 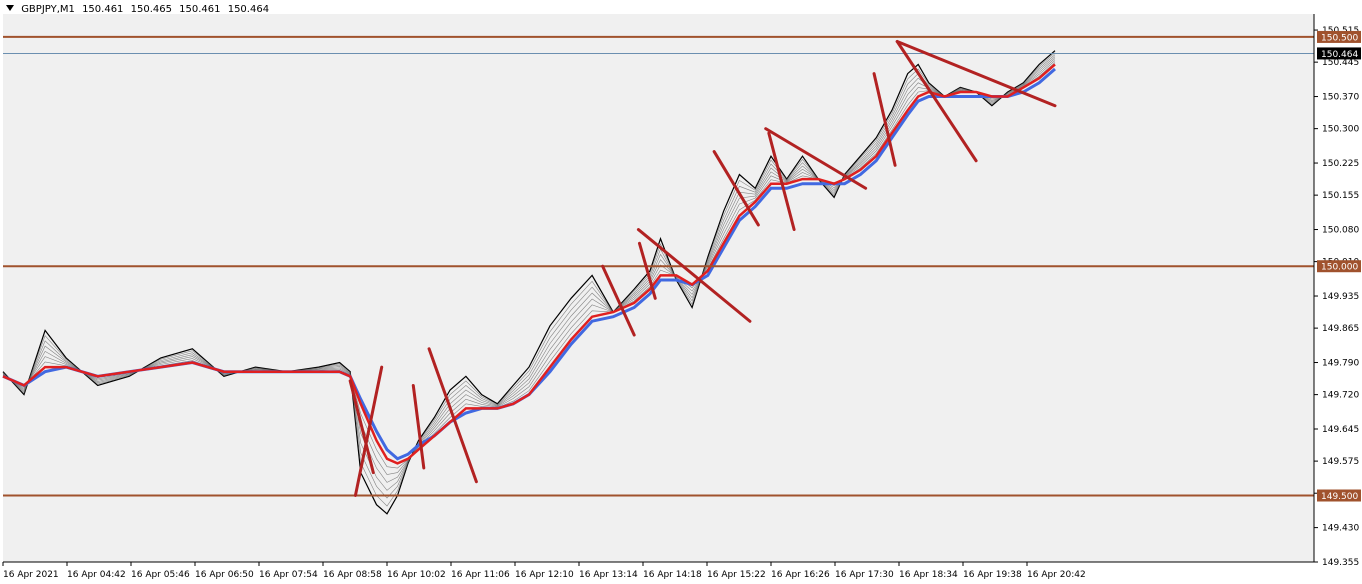 I want to click on x-tick-label: 16 Apr 20:42, so click(x=1056, y=575).